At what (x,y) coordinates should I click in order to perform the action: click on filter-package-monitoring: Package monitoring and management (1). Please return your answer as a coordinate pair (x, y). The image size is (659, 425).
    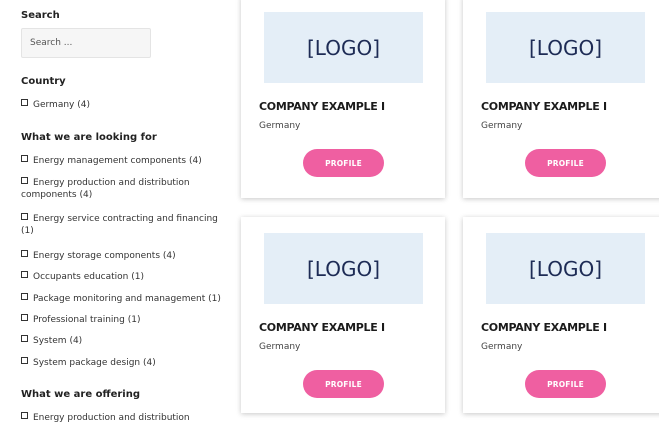
    Looking at the image, I should click on (123, 299).